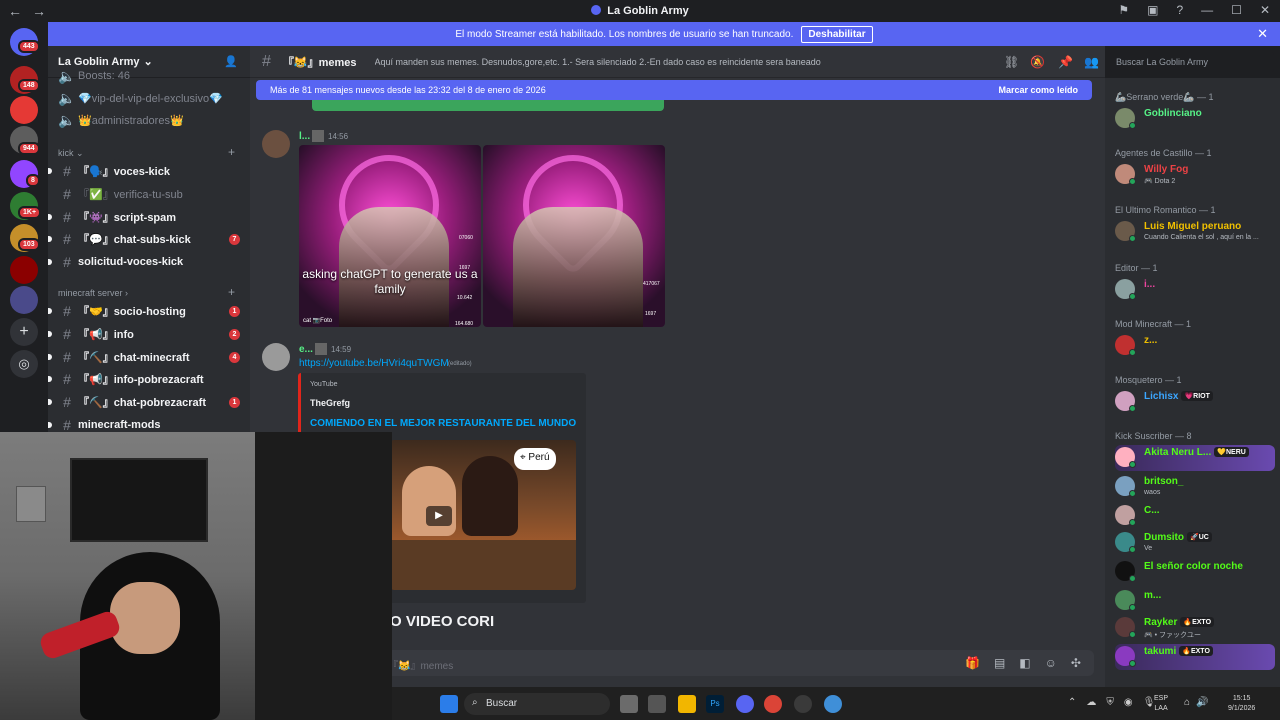  I want to click on member-name: Lichisx, so click(1161, 396).